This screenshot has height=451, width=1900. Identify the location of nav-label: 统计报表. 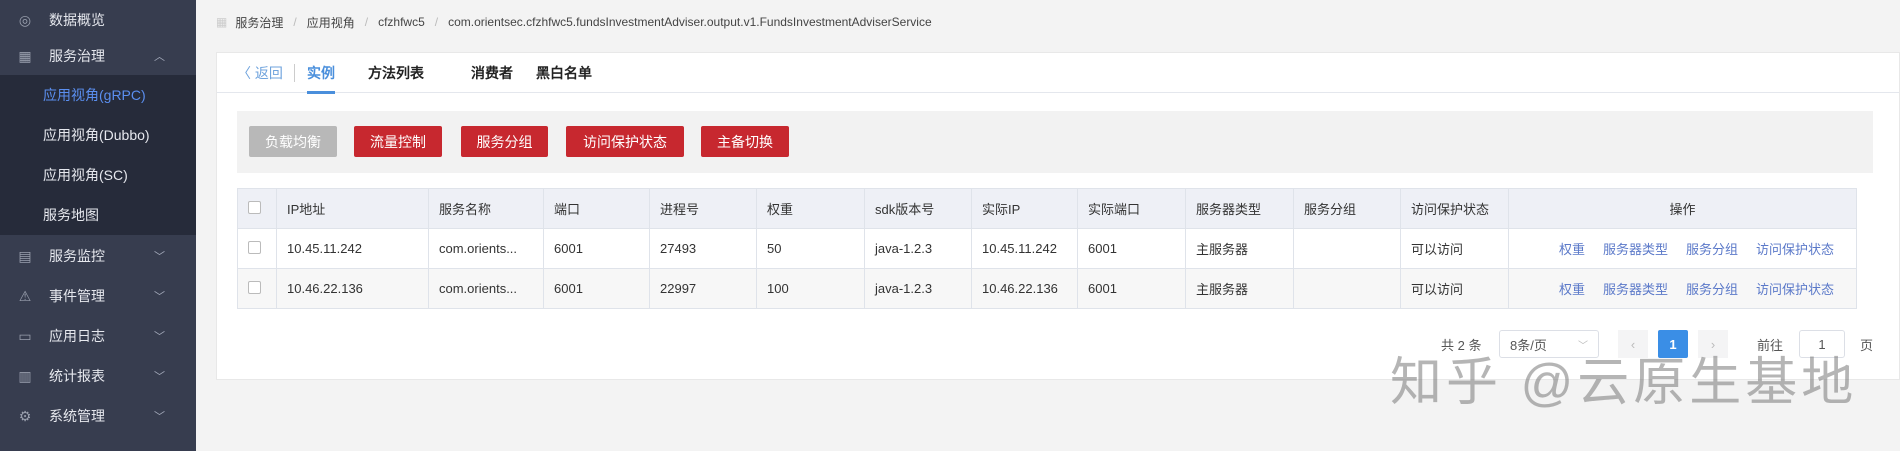
(77, 376).